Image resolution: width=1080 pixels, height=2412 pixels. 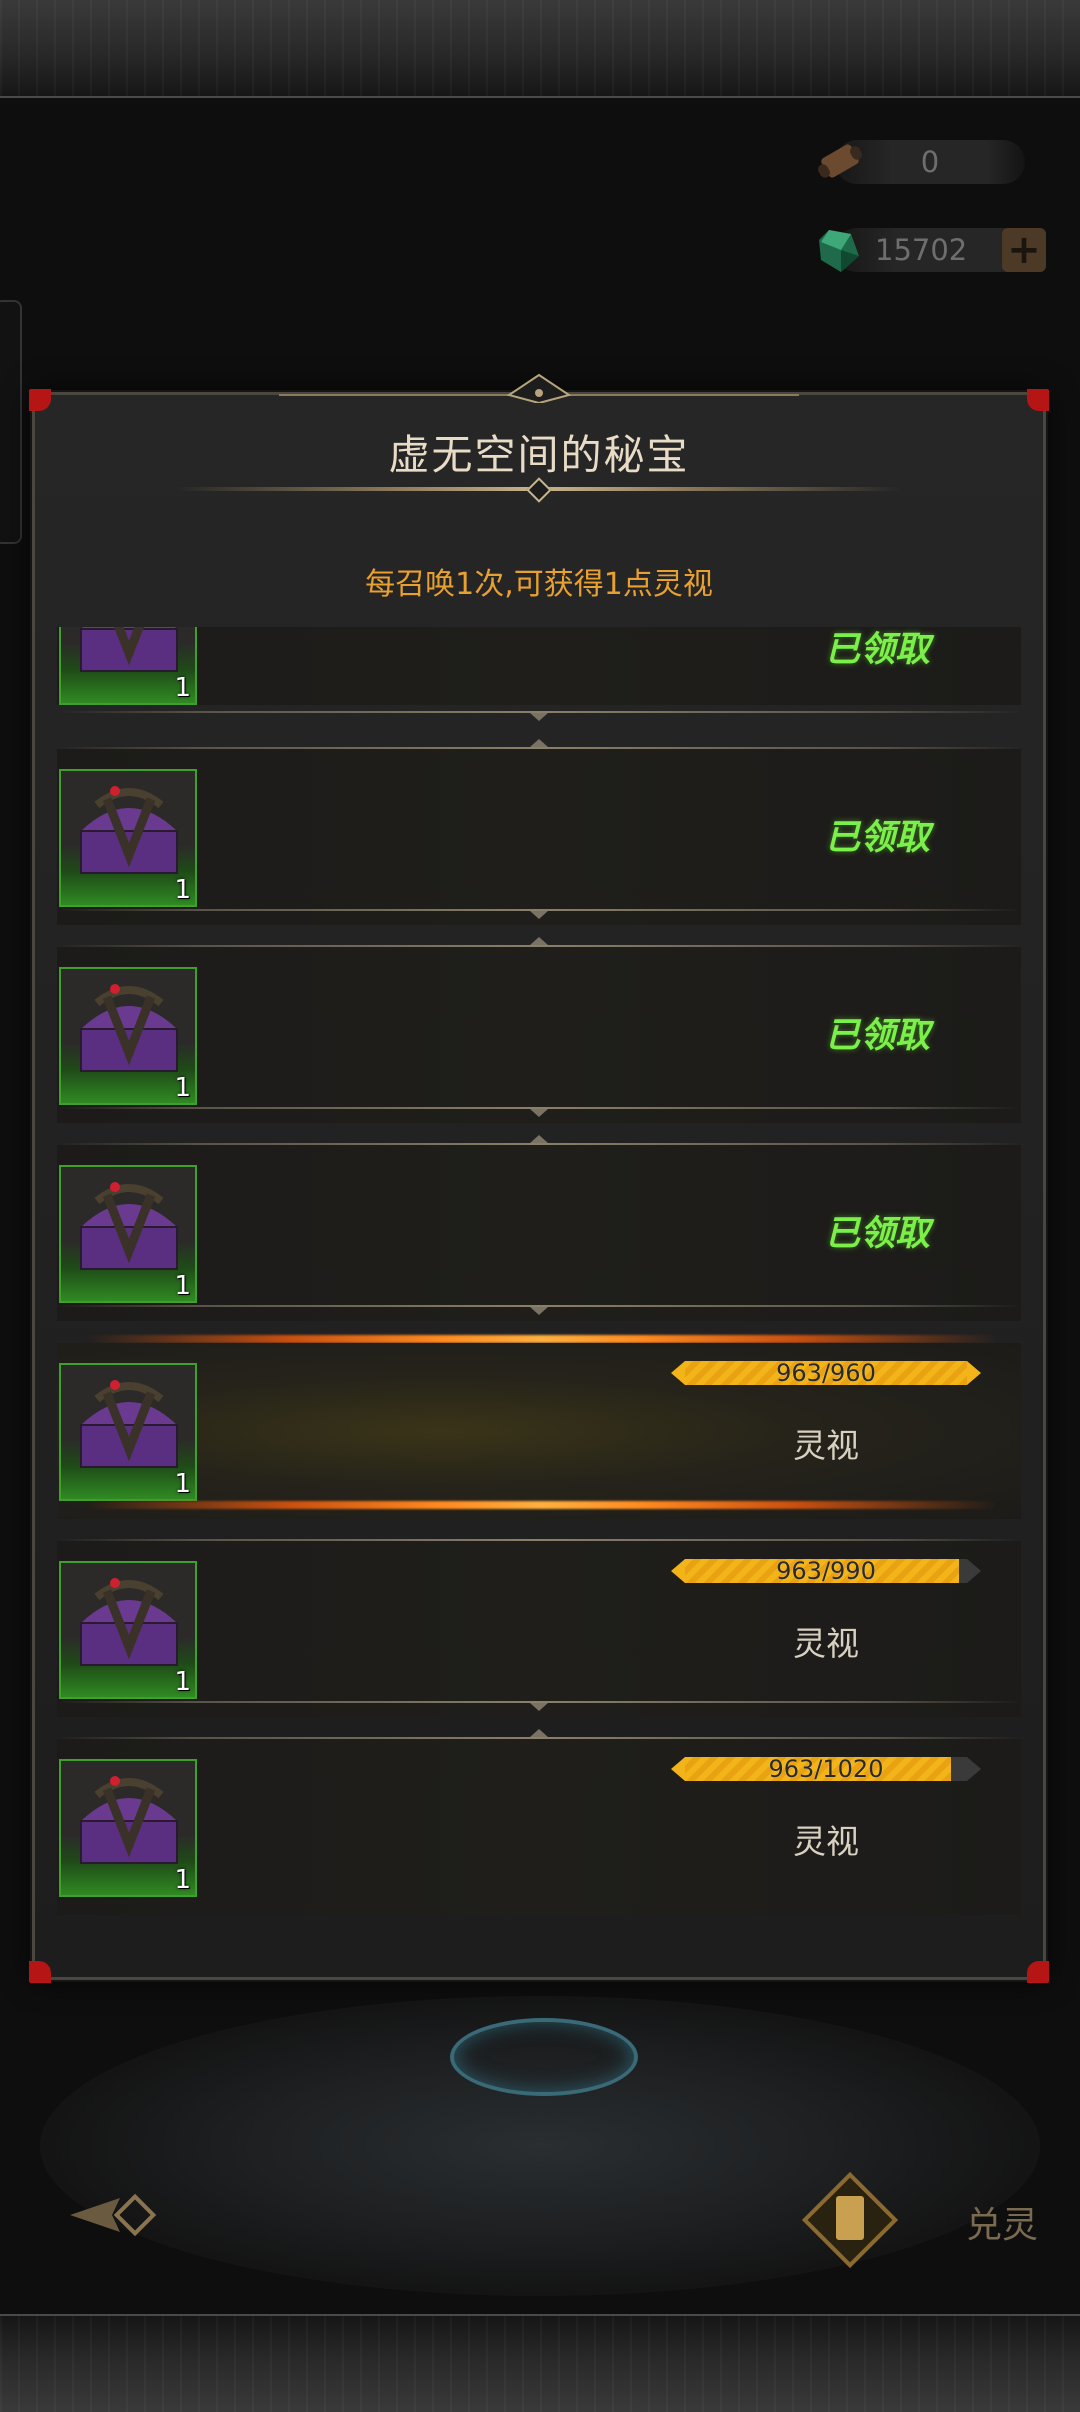 I want to click on top-ornate-bar, so click(x=540, y=49).